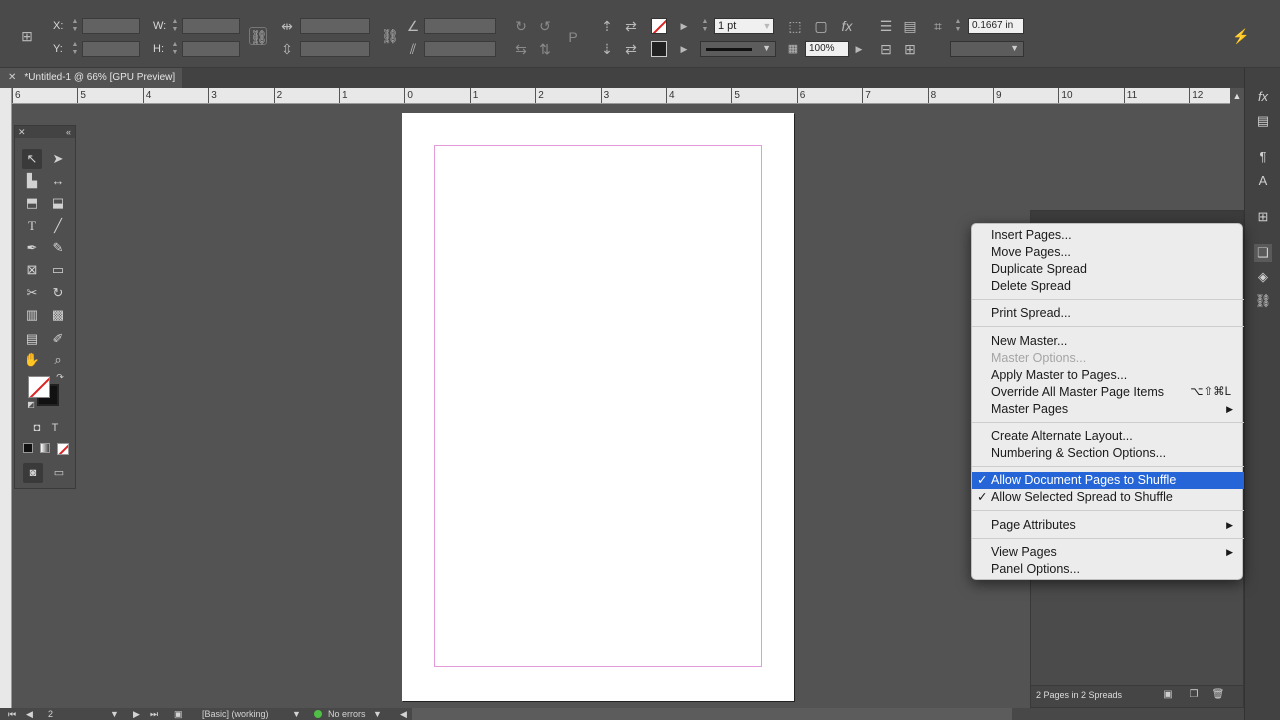  What do you see at coordinates (55, 428) in the screenshot?
I see `formatting-text-icon: T` at bounding box center [55, 428].